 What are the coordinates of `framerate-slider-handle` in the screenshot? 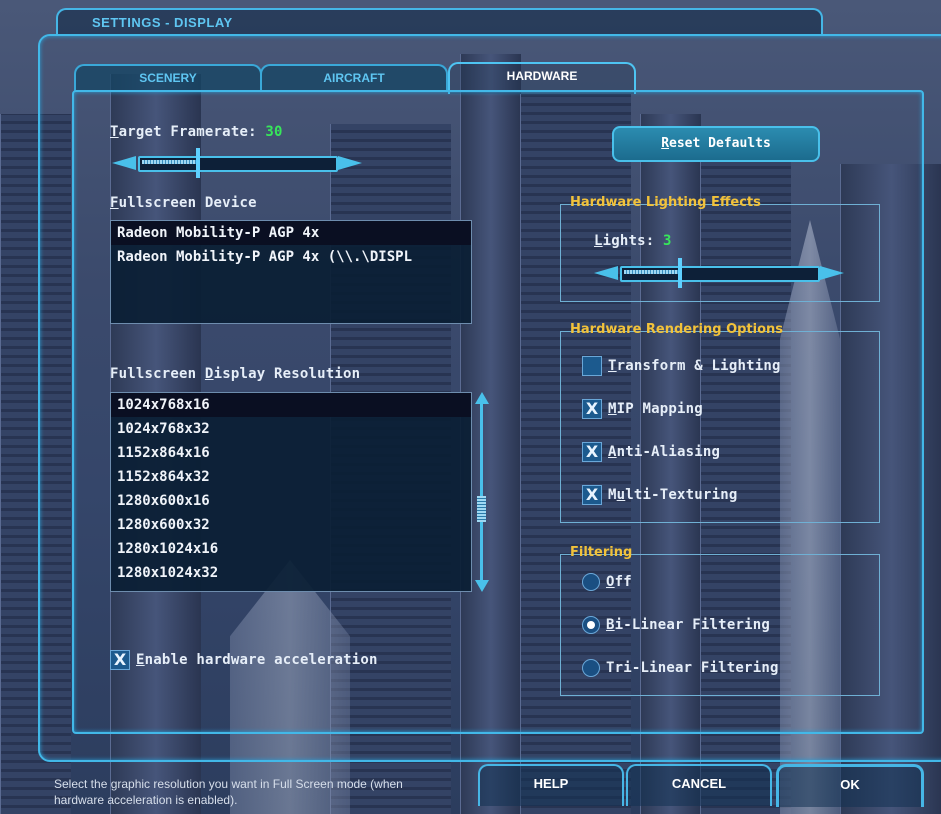 It's located at (197, 163).